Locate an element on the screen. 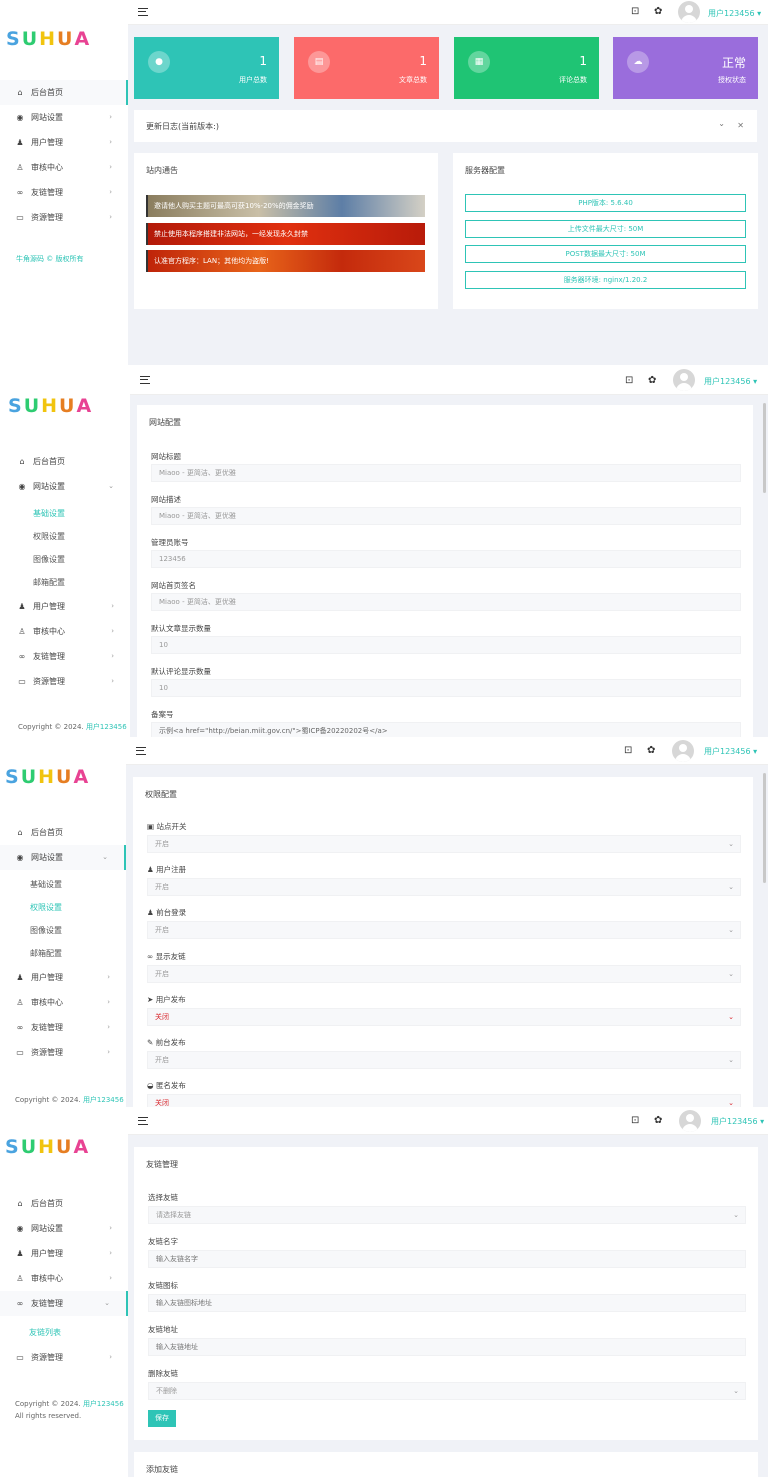 This screenshot has width=768, height=1477. article-count-input: 10 is located at coordinates (446, 645).